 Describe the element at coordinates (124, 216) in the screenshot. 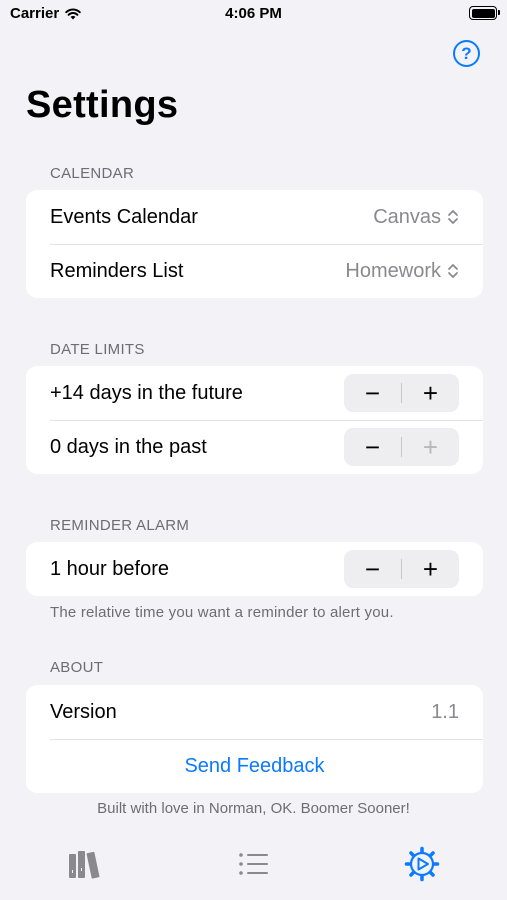

I see `events-calendar-label: Events Calendar` at that location.